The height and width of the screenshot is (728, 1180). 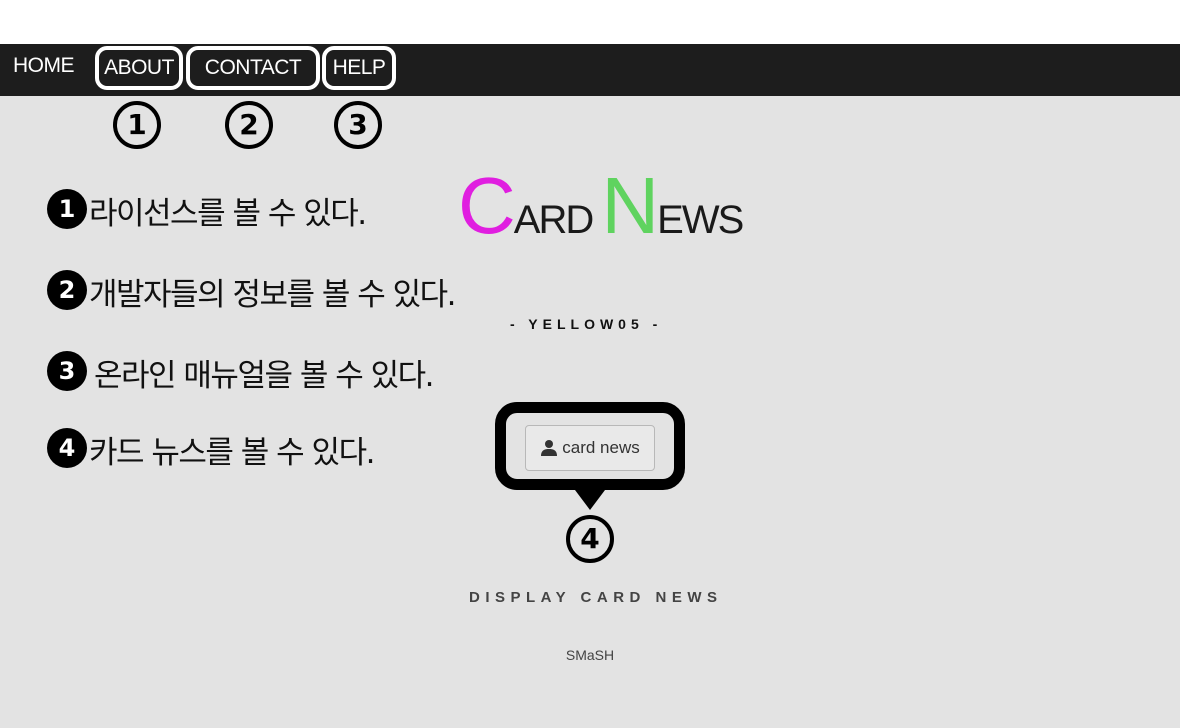 I want to click on nav-contact-link: CONTACT, so click(x=253, y=68).